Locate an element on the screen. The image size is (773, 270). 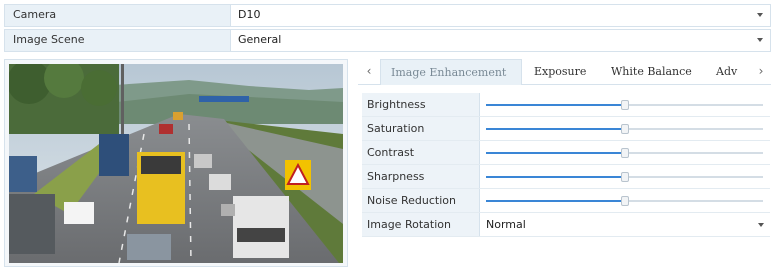
contrast-slider-thumb is located at coordinates (625, 153).